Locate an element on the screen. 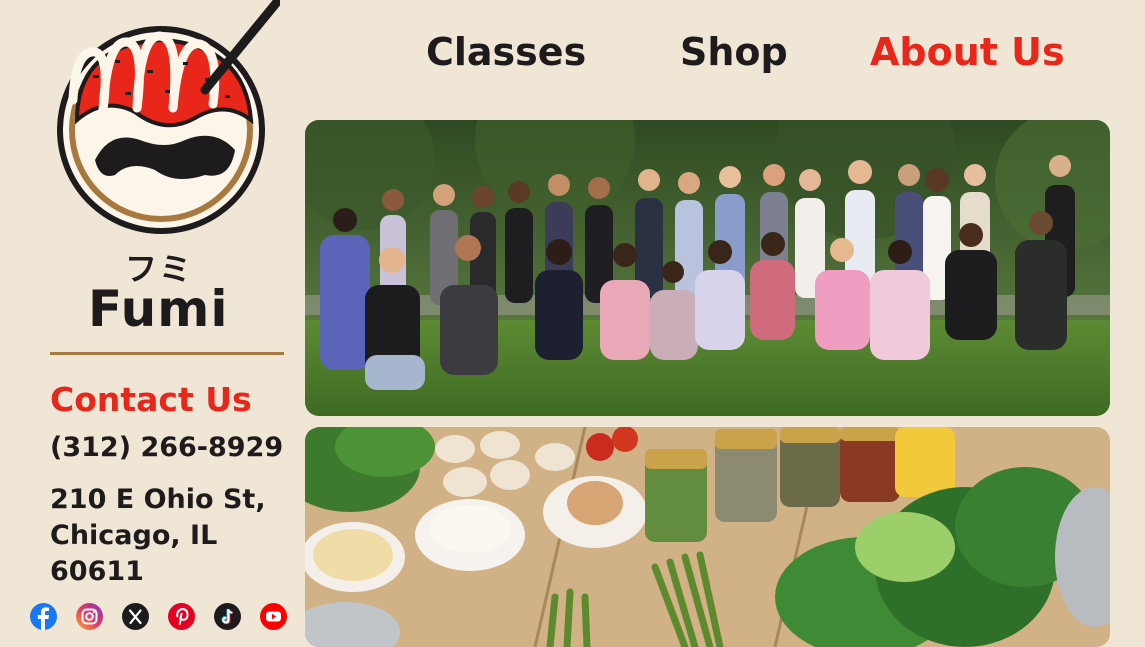 This screenshot has height=647, width=1145. phone-number: (312) 266-8929 is located at coordinates (166, 447).